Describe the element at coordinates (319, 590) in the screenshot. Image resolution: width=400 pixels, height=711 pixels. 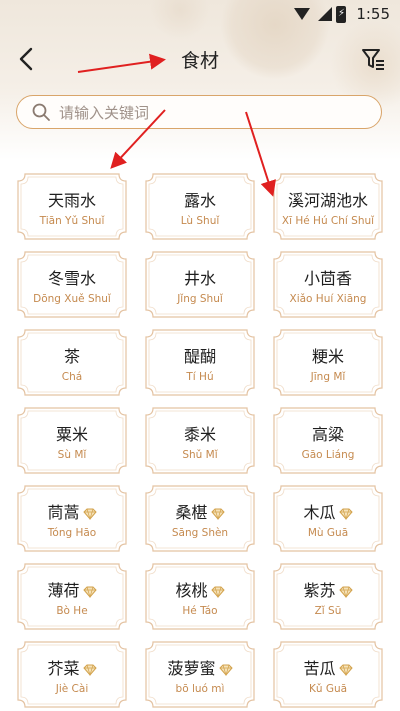
I see `ingredient-name-text: 紫苏` at that location.